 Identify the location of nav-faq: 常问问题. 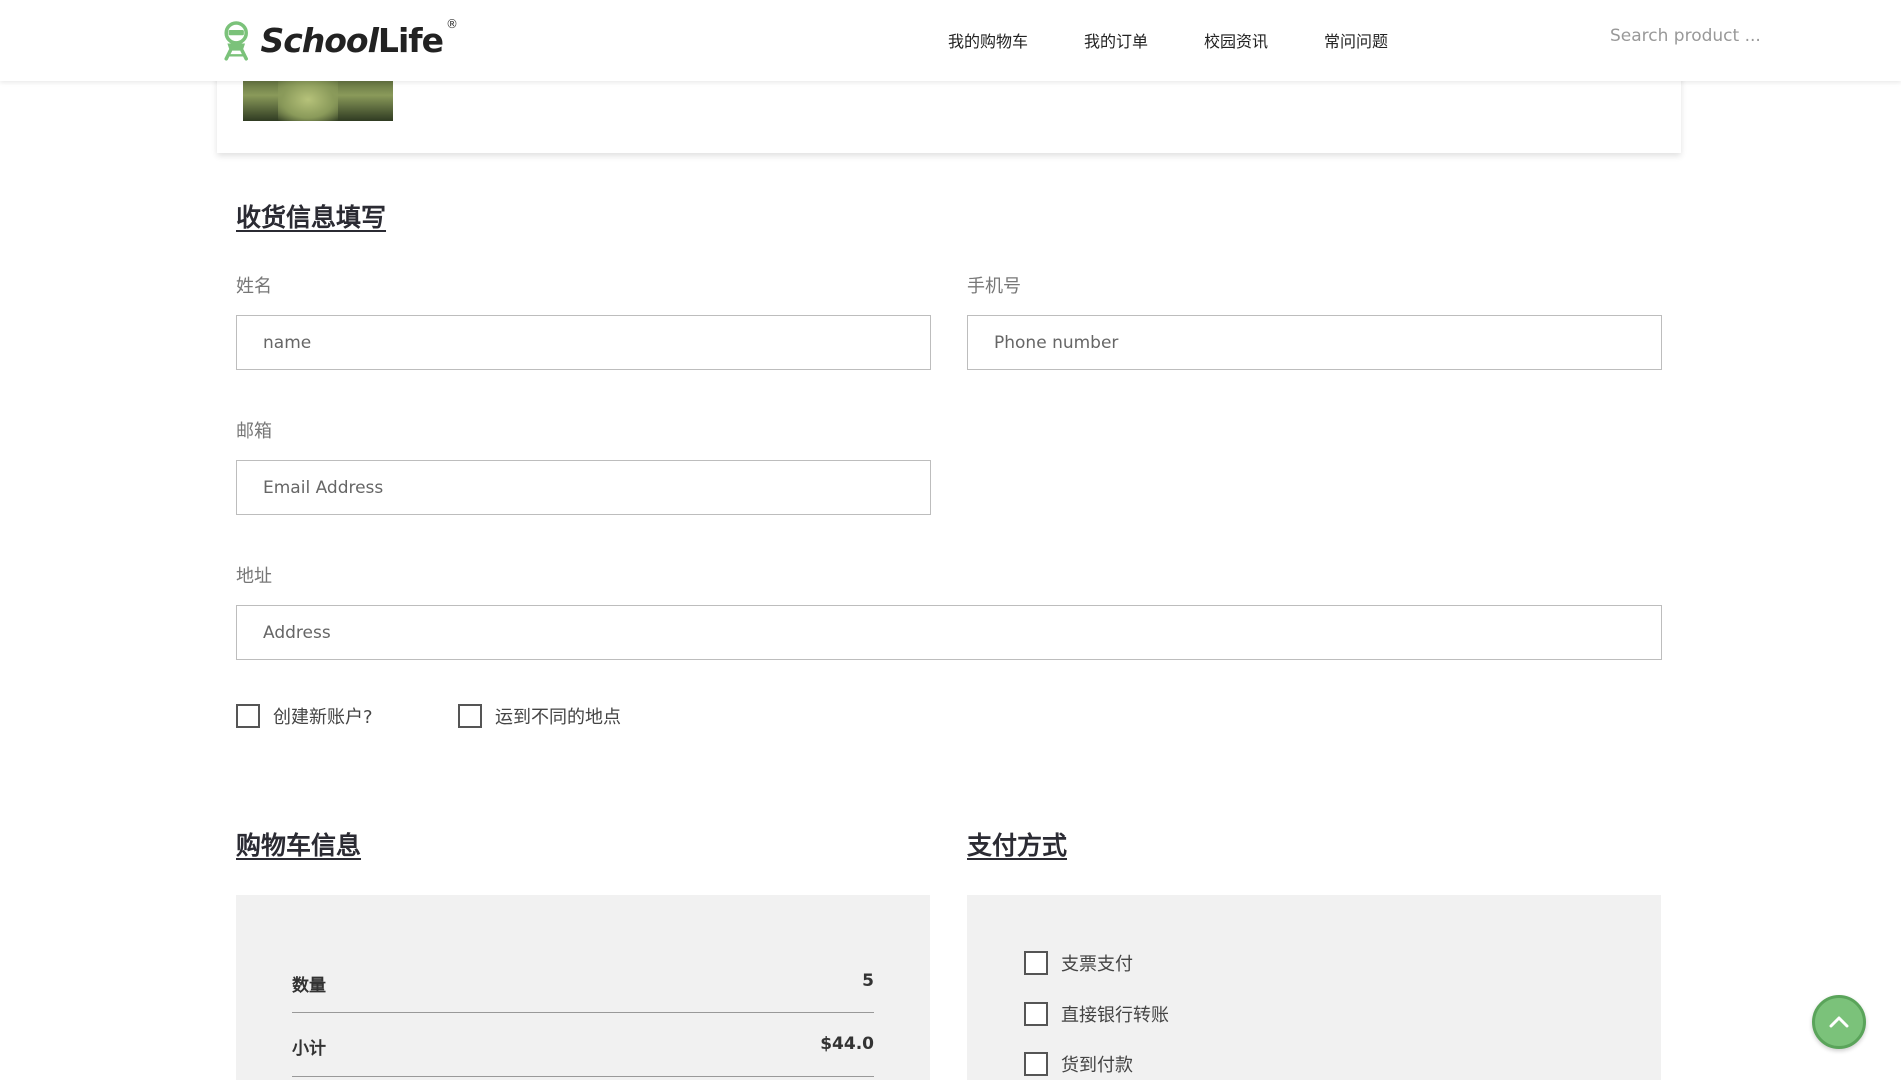
(1356, 40).